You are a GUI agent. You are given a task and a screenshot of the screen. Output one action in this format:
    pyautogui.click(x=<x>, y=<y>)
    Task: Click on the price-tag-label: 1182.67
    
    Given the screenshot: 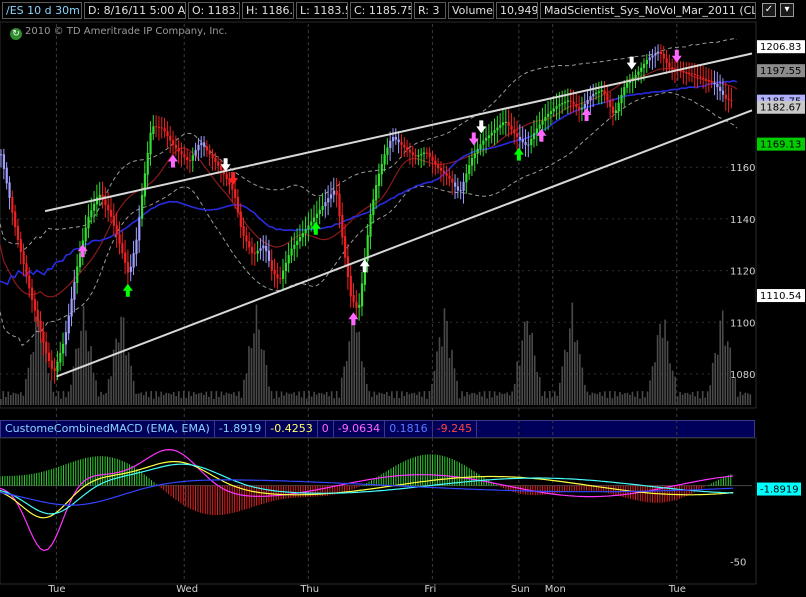 What is the action you would take?
    pyautogui.click(x=780, y=108)
    